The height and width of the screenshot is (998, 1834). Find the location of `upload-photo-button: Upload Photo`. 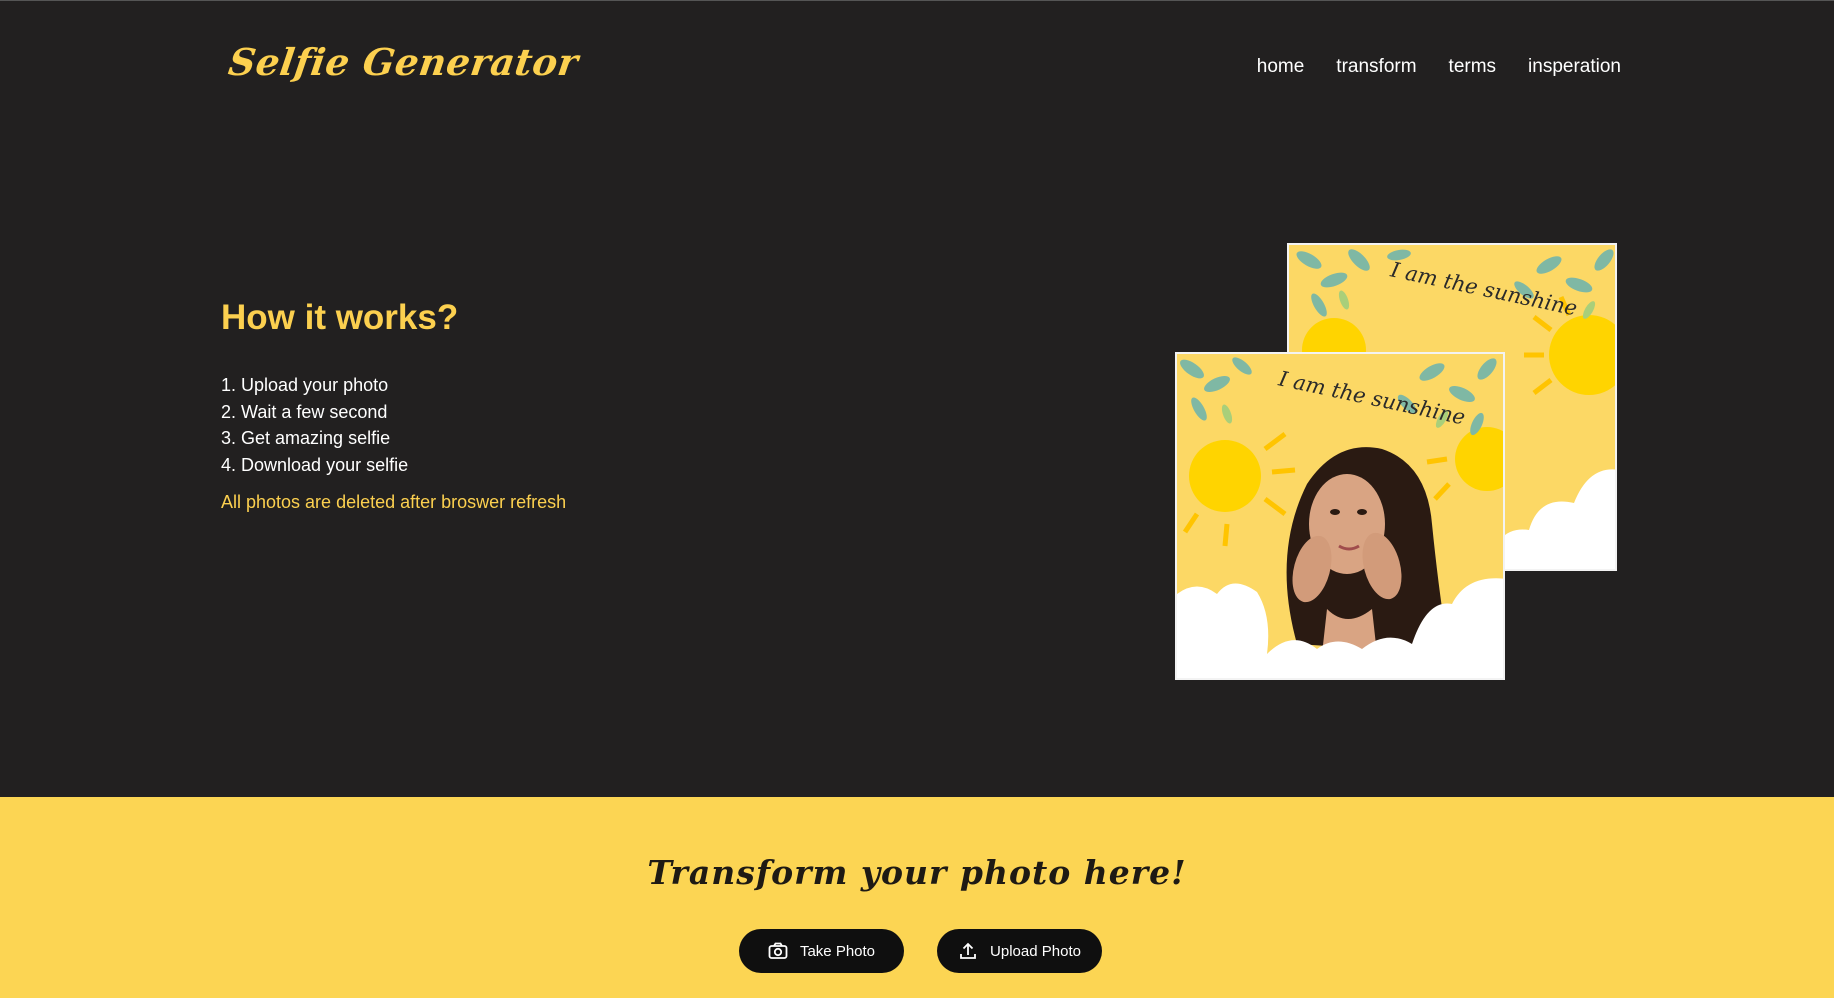

upload-photo-button: Upload Photo is located at coordinates (1019, 951).